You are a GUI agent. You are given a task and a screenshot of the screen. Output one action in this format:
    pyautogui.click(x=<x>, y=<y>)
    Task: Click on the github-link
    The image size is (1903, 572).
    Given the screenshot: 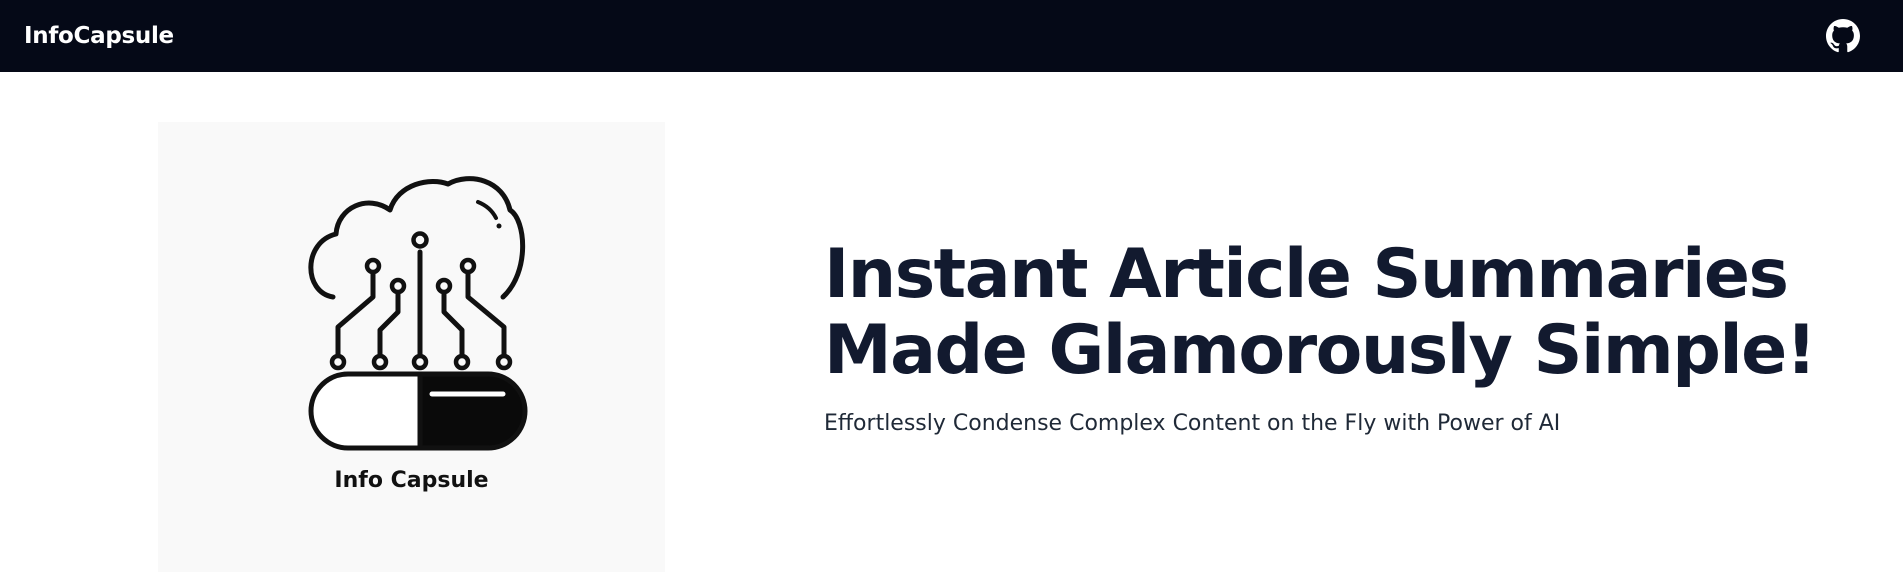 What is the action you would take?
    pyautogui.click(x=1843, y=36)
    